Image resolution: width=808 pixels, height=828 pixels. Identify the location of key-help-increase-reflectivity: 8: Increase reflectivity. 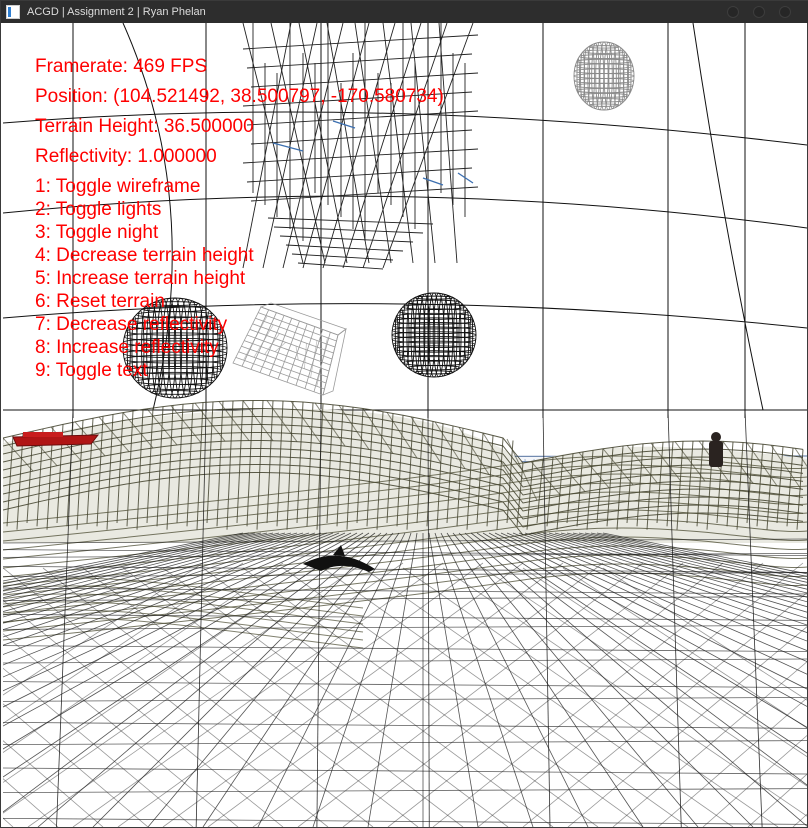
(127, 347).